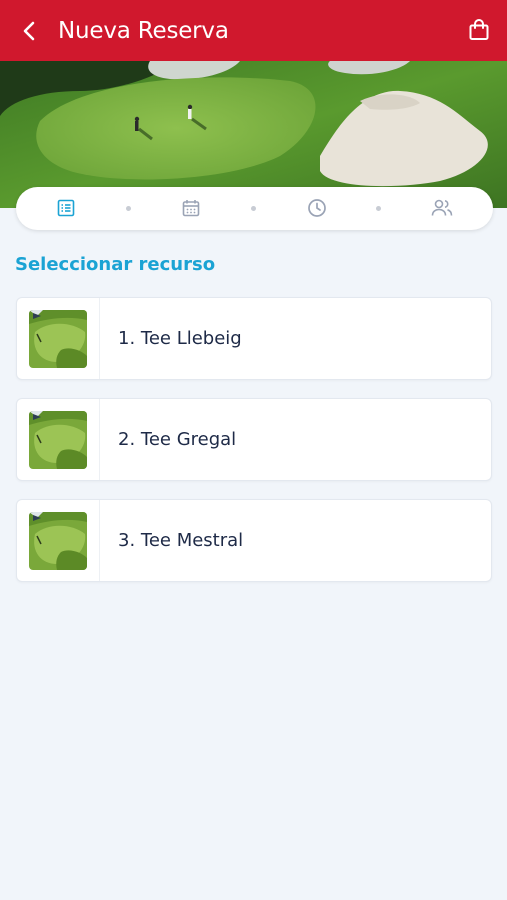 This screenshot has width=507, height=900. What do you see at coordinates (254, 338) in the screenshot?
I see `resource-item: 1. Tee Llebeig` at bounding box center [254, 338].